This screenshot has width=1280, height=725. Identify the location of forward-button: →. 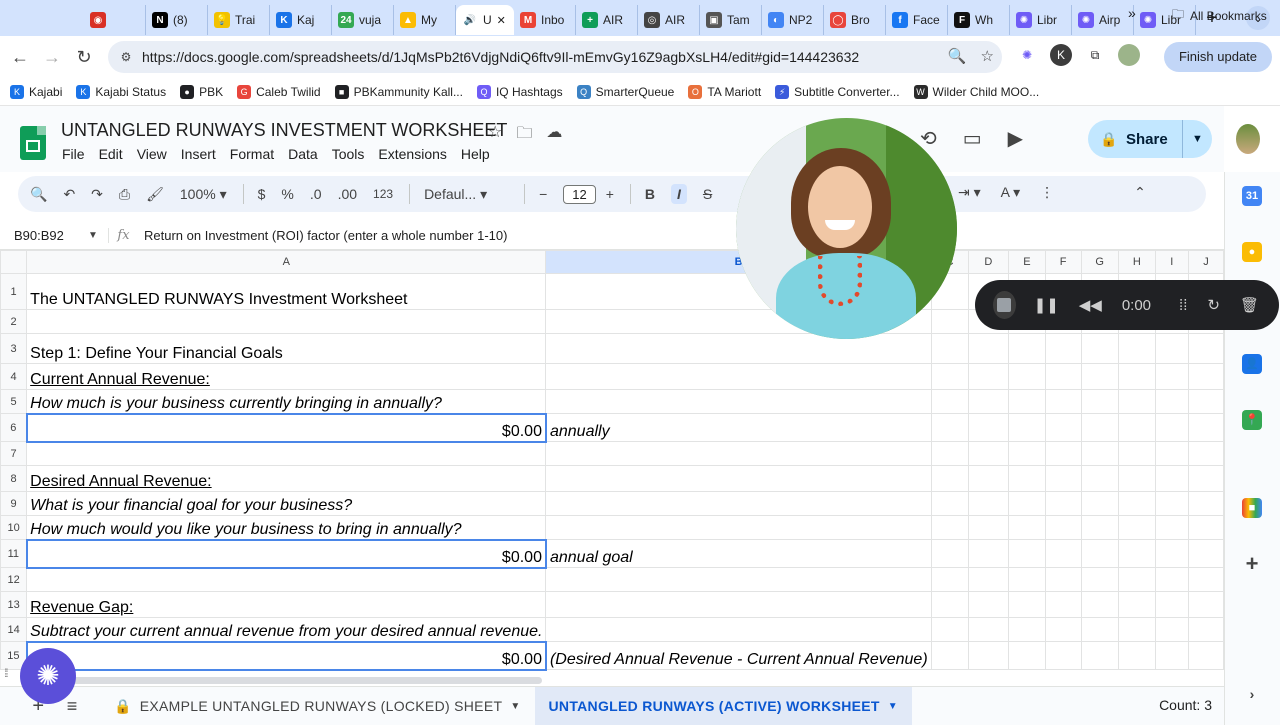
(52, 57).